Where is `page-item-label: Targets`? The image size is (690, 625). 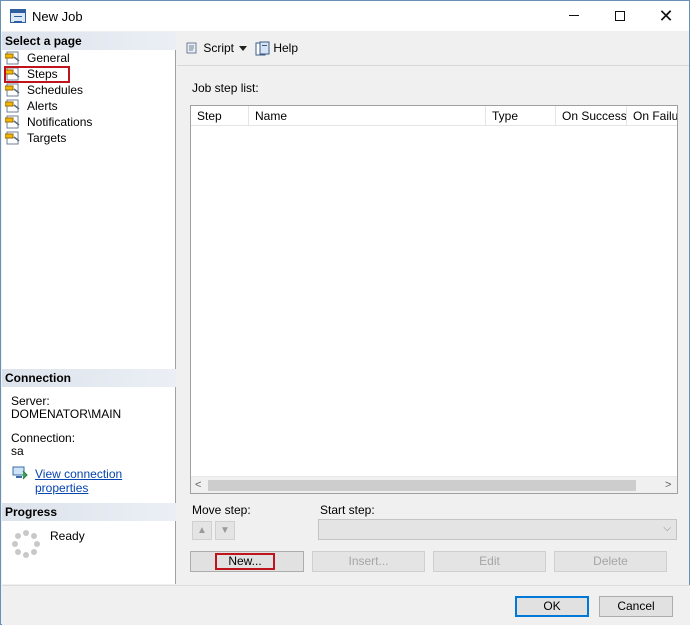 page-item-label: Targets is located at coordinates (47, 138).